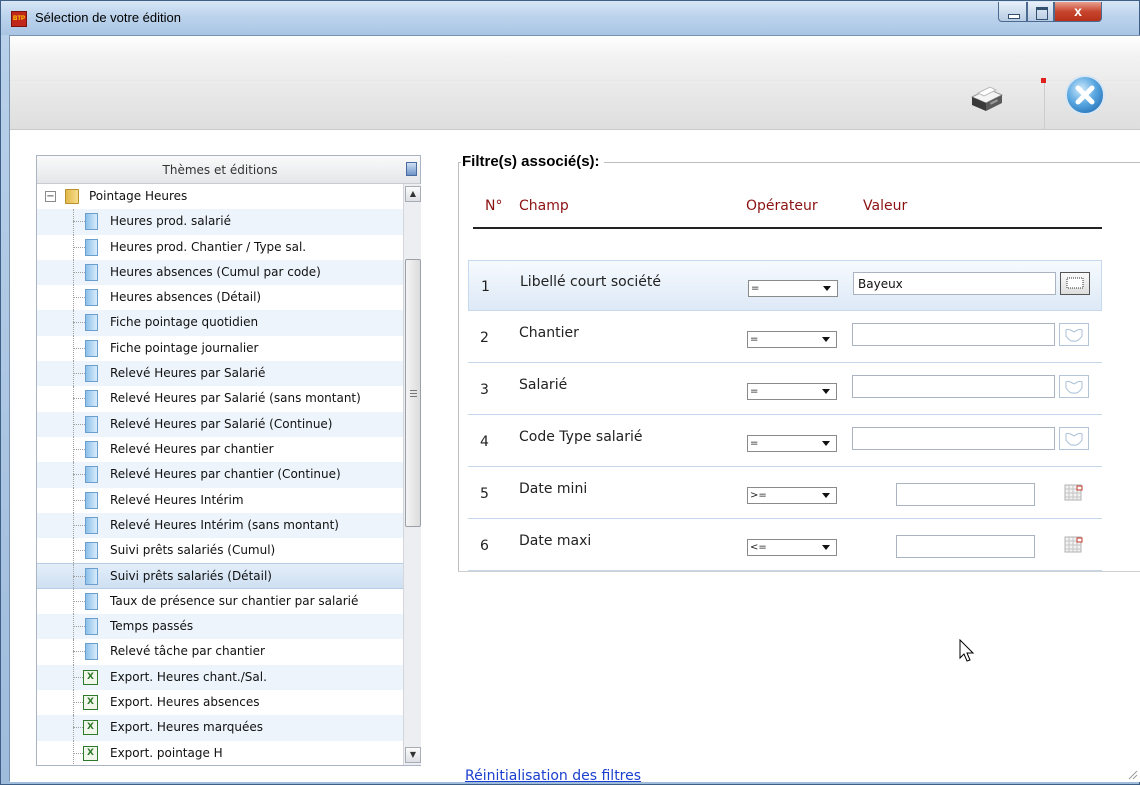  Describe the element at coordinates (191, 576) in the screenshot. I see `tree-item-label: Suivi prêts salariés (Détail)` at that location.